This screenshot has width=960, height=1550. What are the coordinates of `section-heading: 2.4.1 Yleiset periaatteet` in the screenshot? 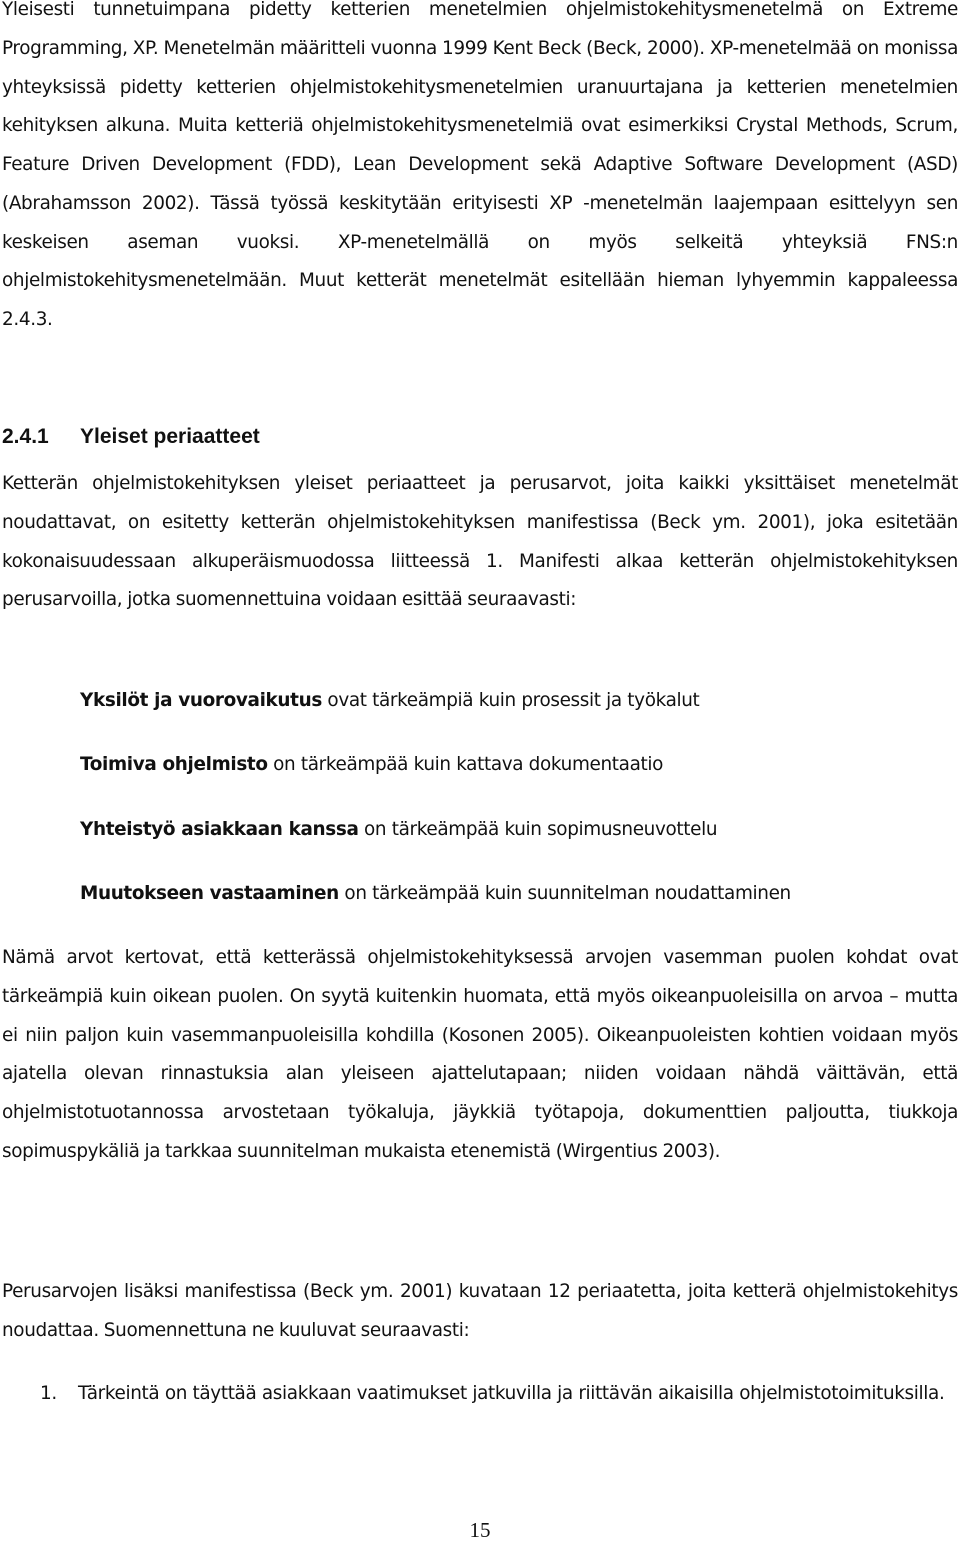 It's located at (131, 437).